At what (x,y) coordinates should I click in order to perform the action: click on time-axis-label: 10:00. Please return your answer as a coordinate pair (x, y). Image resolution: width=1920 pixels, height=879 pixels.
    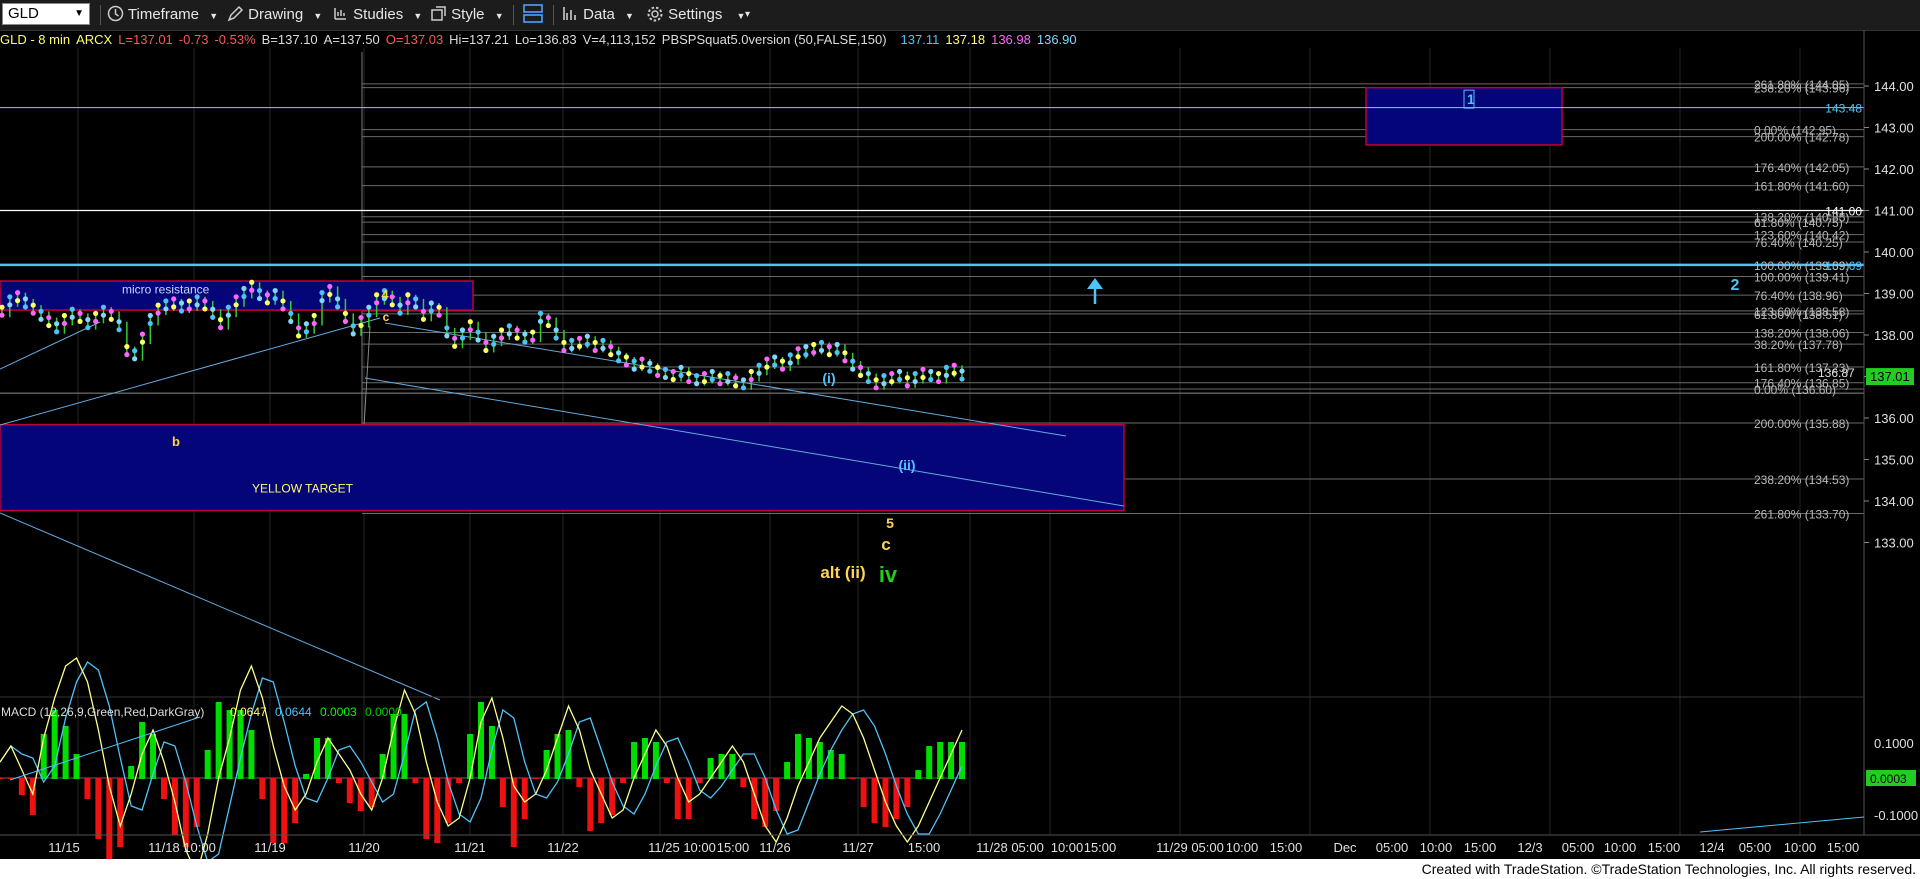
    Looking at the image, I should click on (1620, 847).